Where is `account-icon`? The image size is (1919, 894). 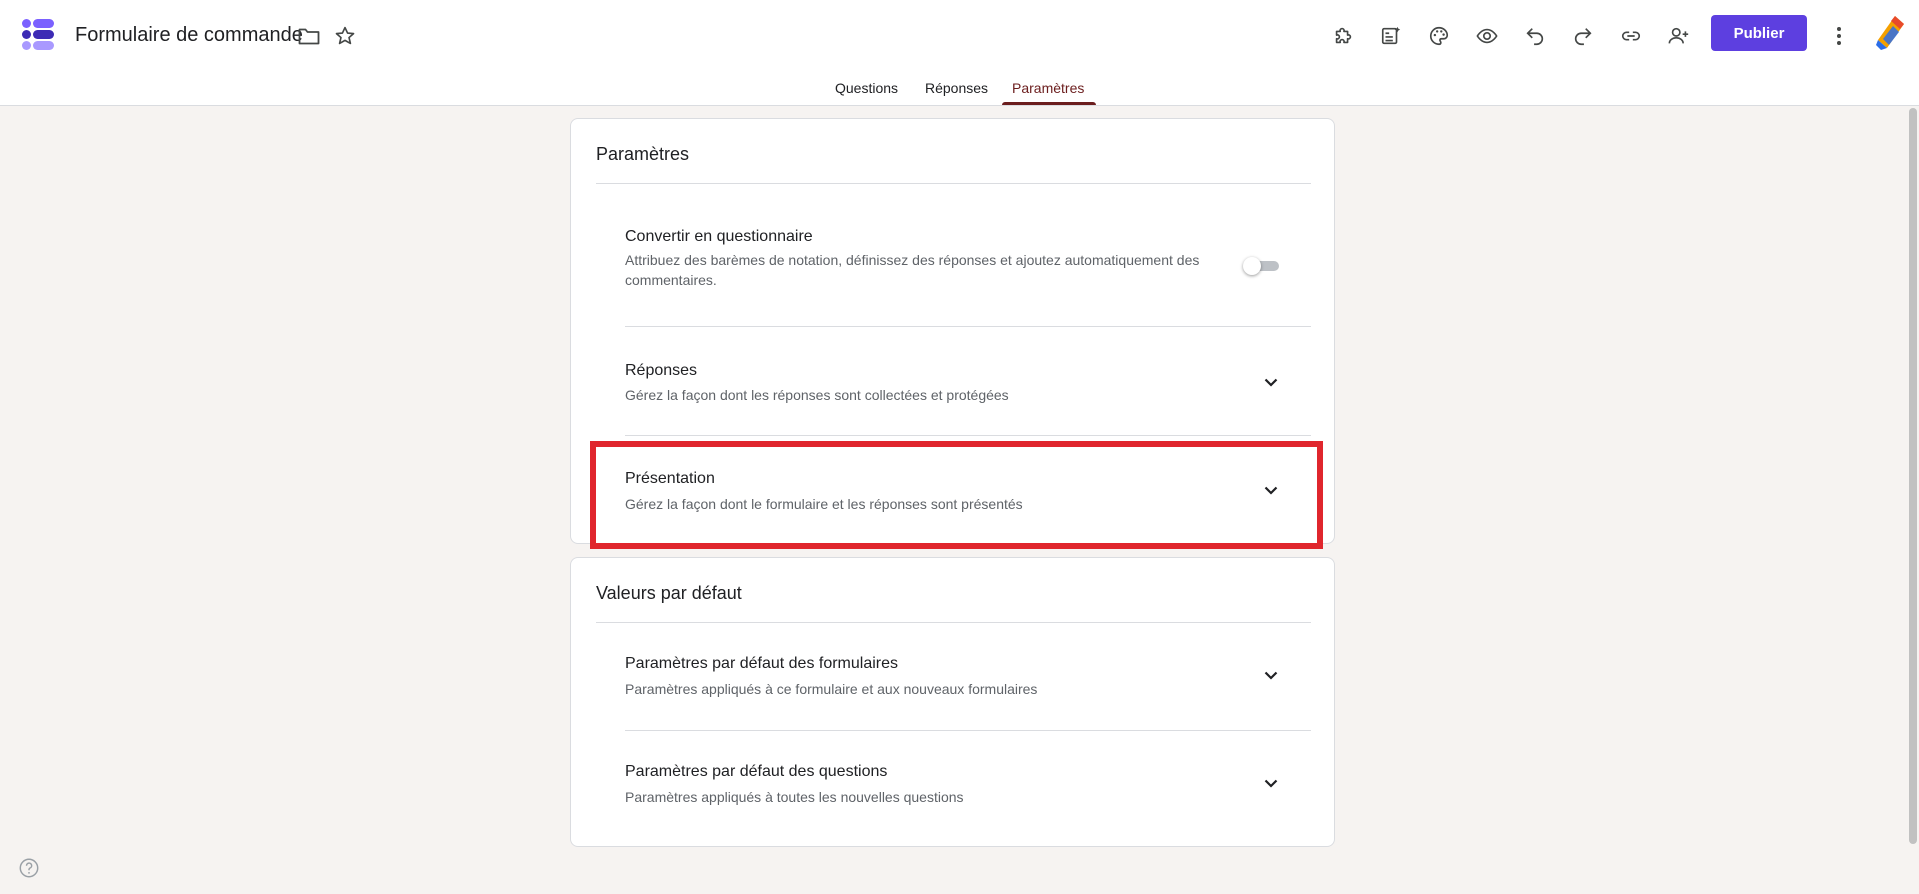
account-icon is located at coordinates (1890, 33).